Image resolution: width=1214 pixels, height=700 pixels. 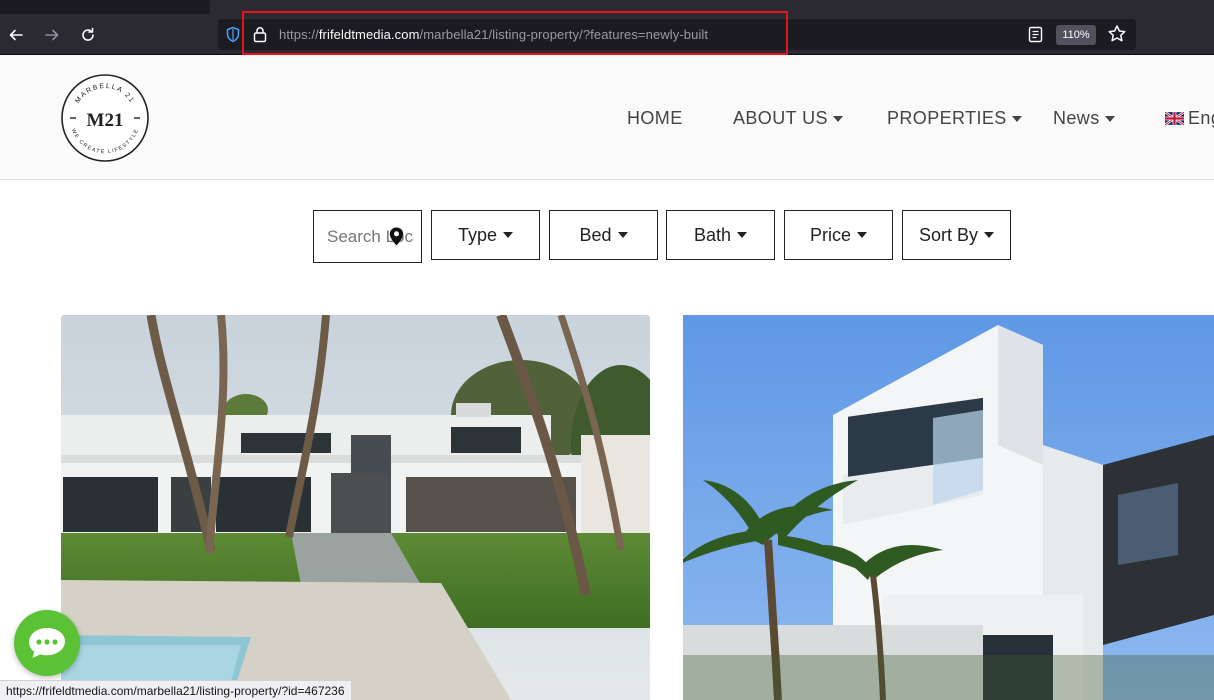 I want to click on chat-button, so click(x=47, y=643).